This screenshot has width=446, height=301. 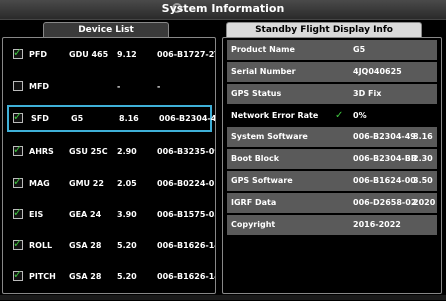 What do you see at coordinates (186, 183) in the screenshot?
I see `device-part: 006-B0224-01` at bounding box center [186, 183].